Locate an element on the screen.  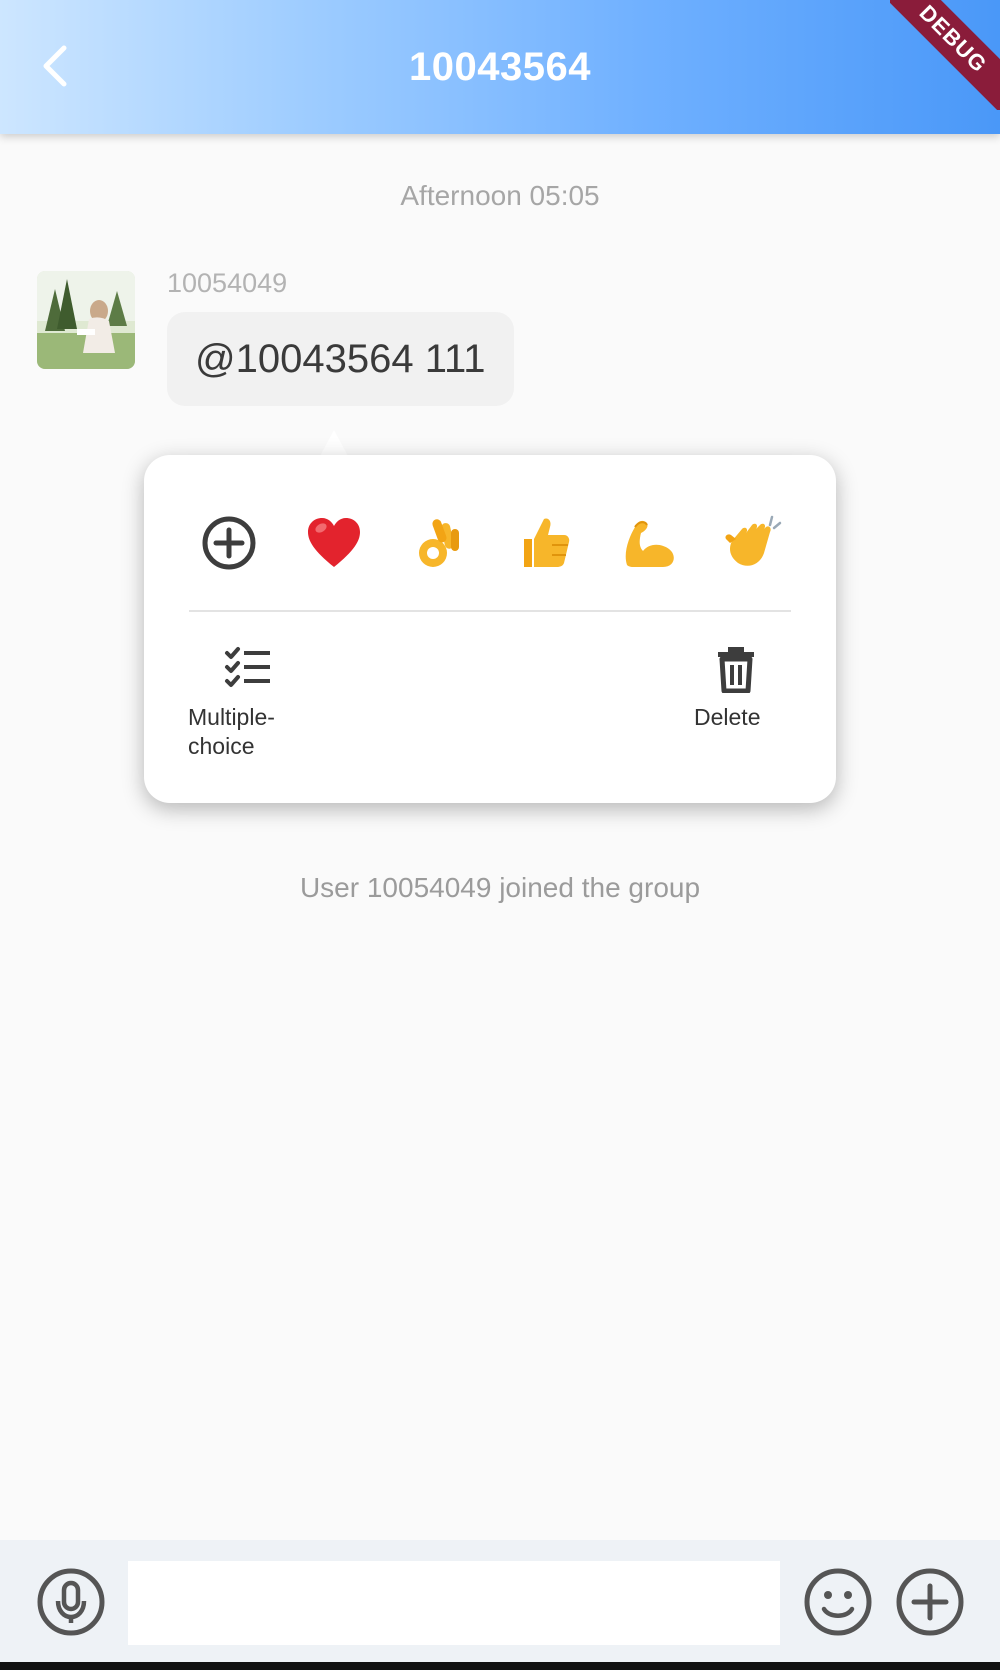
reaction-flexed-biceps is located at coordinates (649, 543).